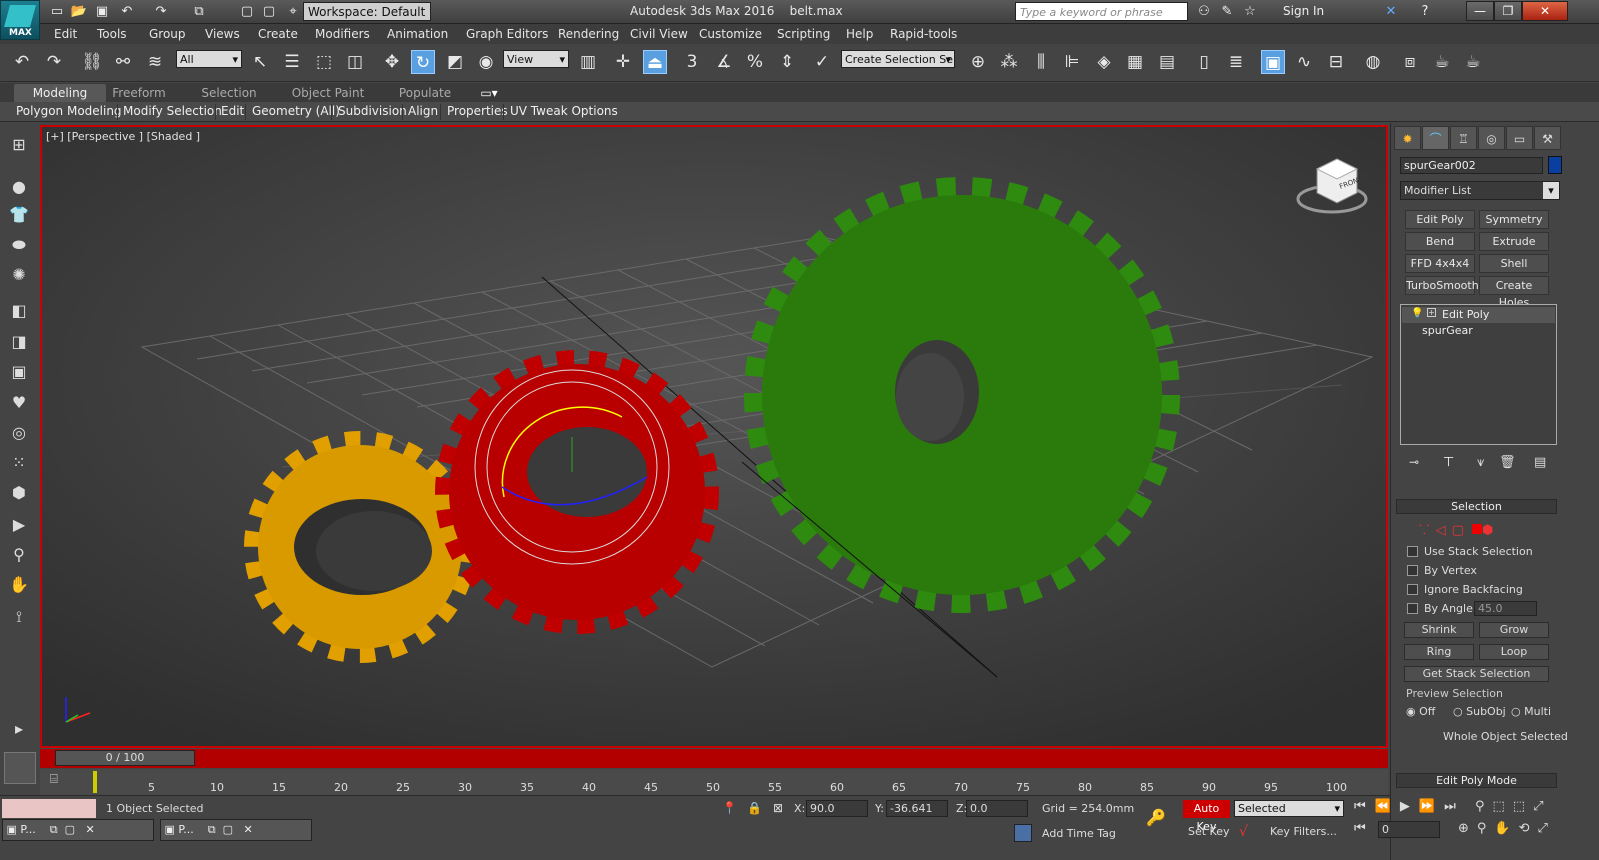 The width and height of the screenshot is (1599, 860). Describe the element at coordinates (1448, 462) in the screenshot. I see `show-end-result-icon: ⊤` at that location.